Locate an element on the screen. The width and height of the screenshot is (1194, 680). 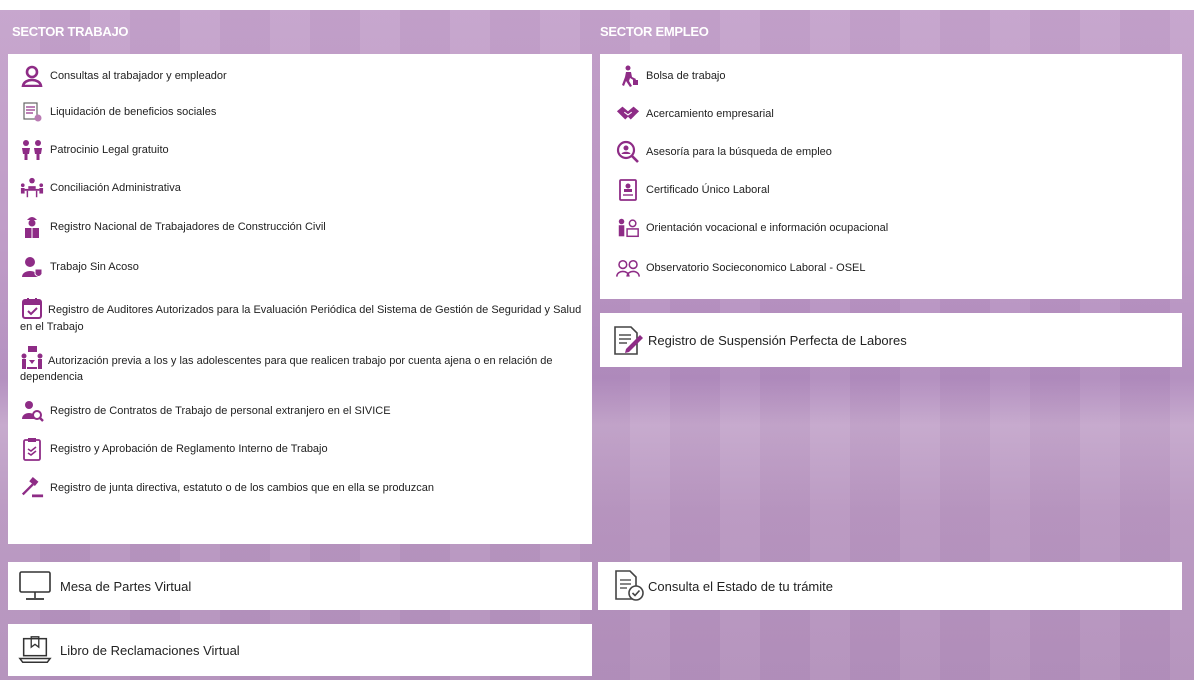
consulta-estado-link: Consulta el Estado de tu trámite is located at coordinates (890, 586).